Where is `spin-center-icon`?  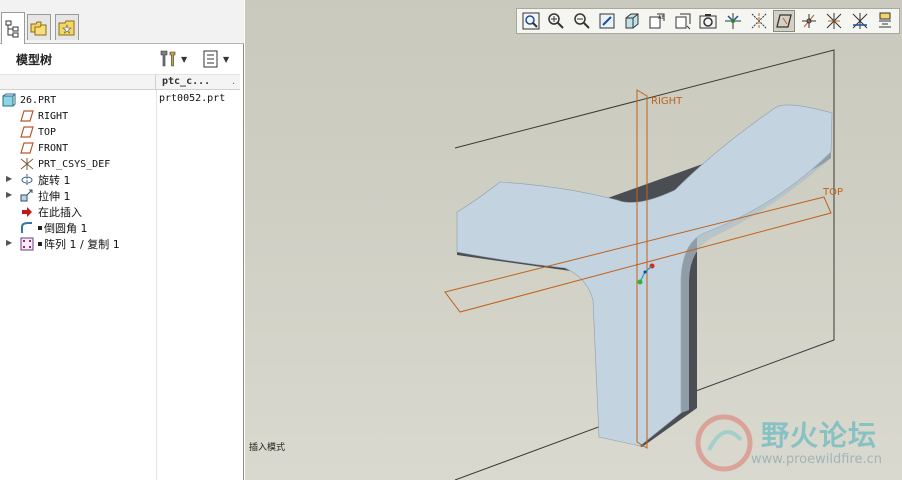 spin-center-icon is located at coordinates (733, 21).